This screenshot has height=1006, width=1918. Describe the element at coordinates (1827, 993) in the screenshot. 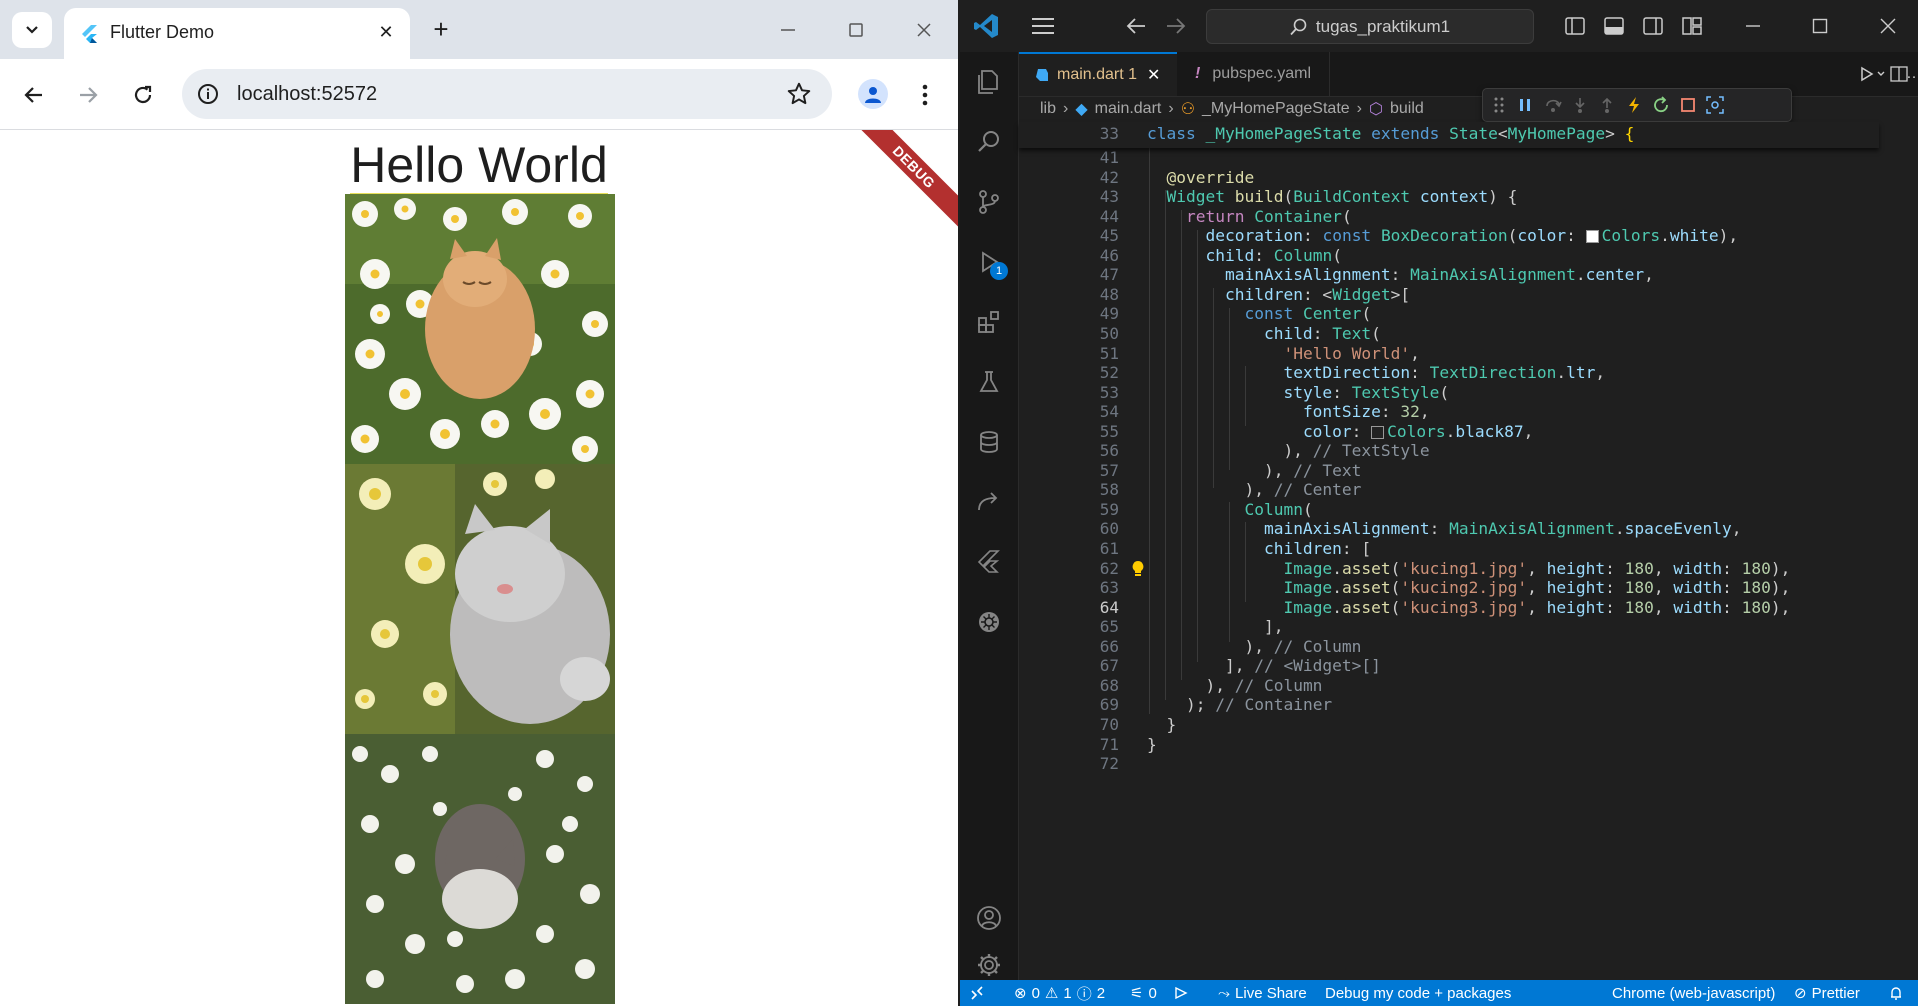

I see `prettier-status: ⊘ Prettier` at that location.